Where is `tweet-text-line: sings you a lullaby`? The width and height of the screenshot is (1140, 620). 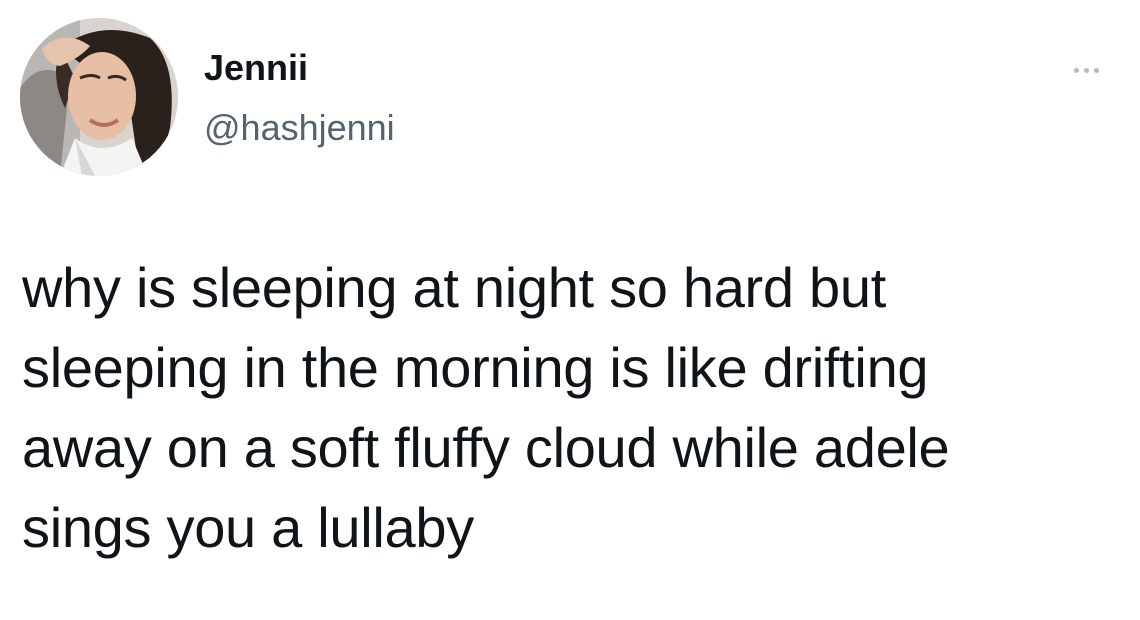 tweet-text-line: sings you a lullaby is located at coordinates (248, 527).